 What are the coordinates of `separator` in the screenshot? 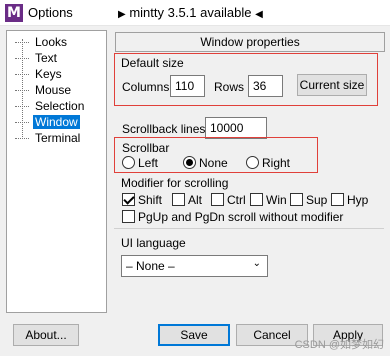 It's located at (249, 228).